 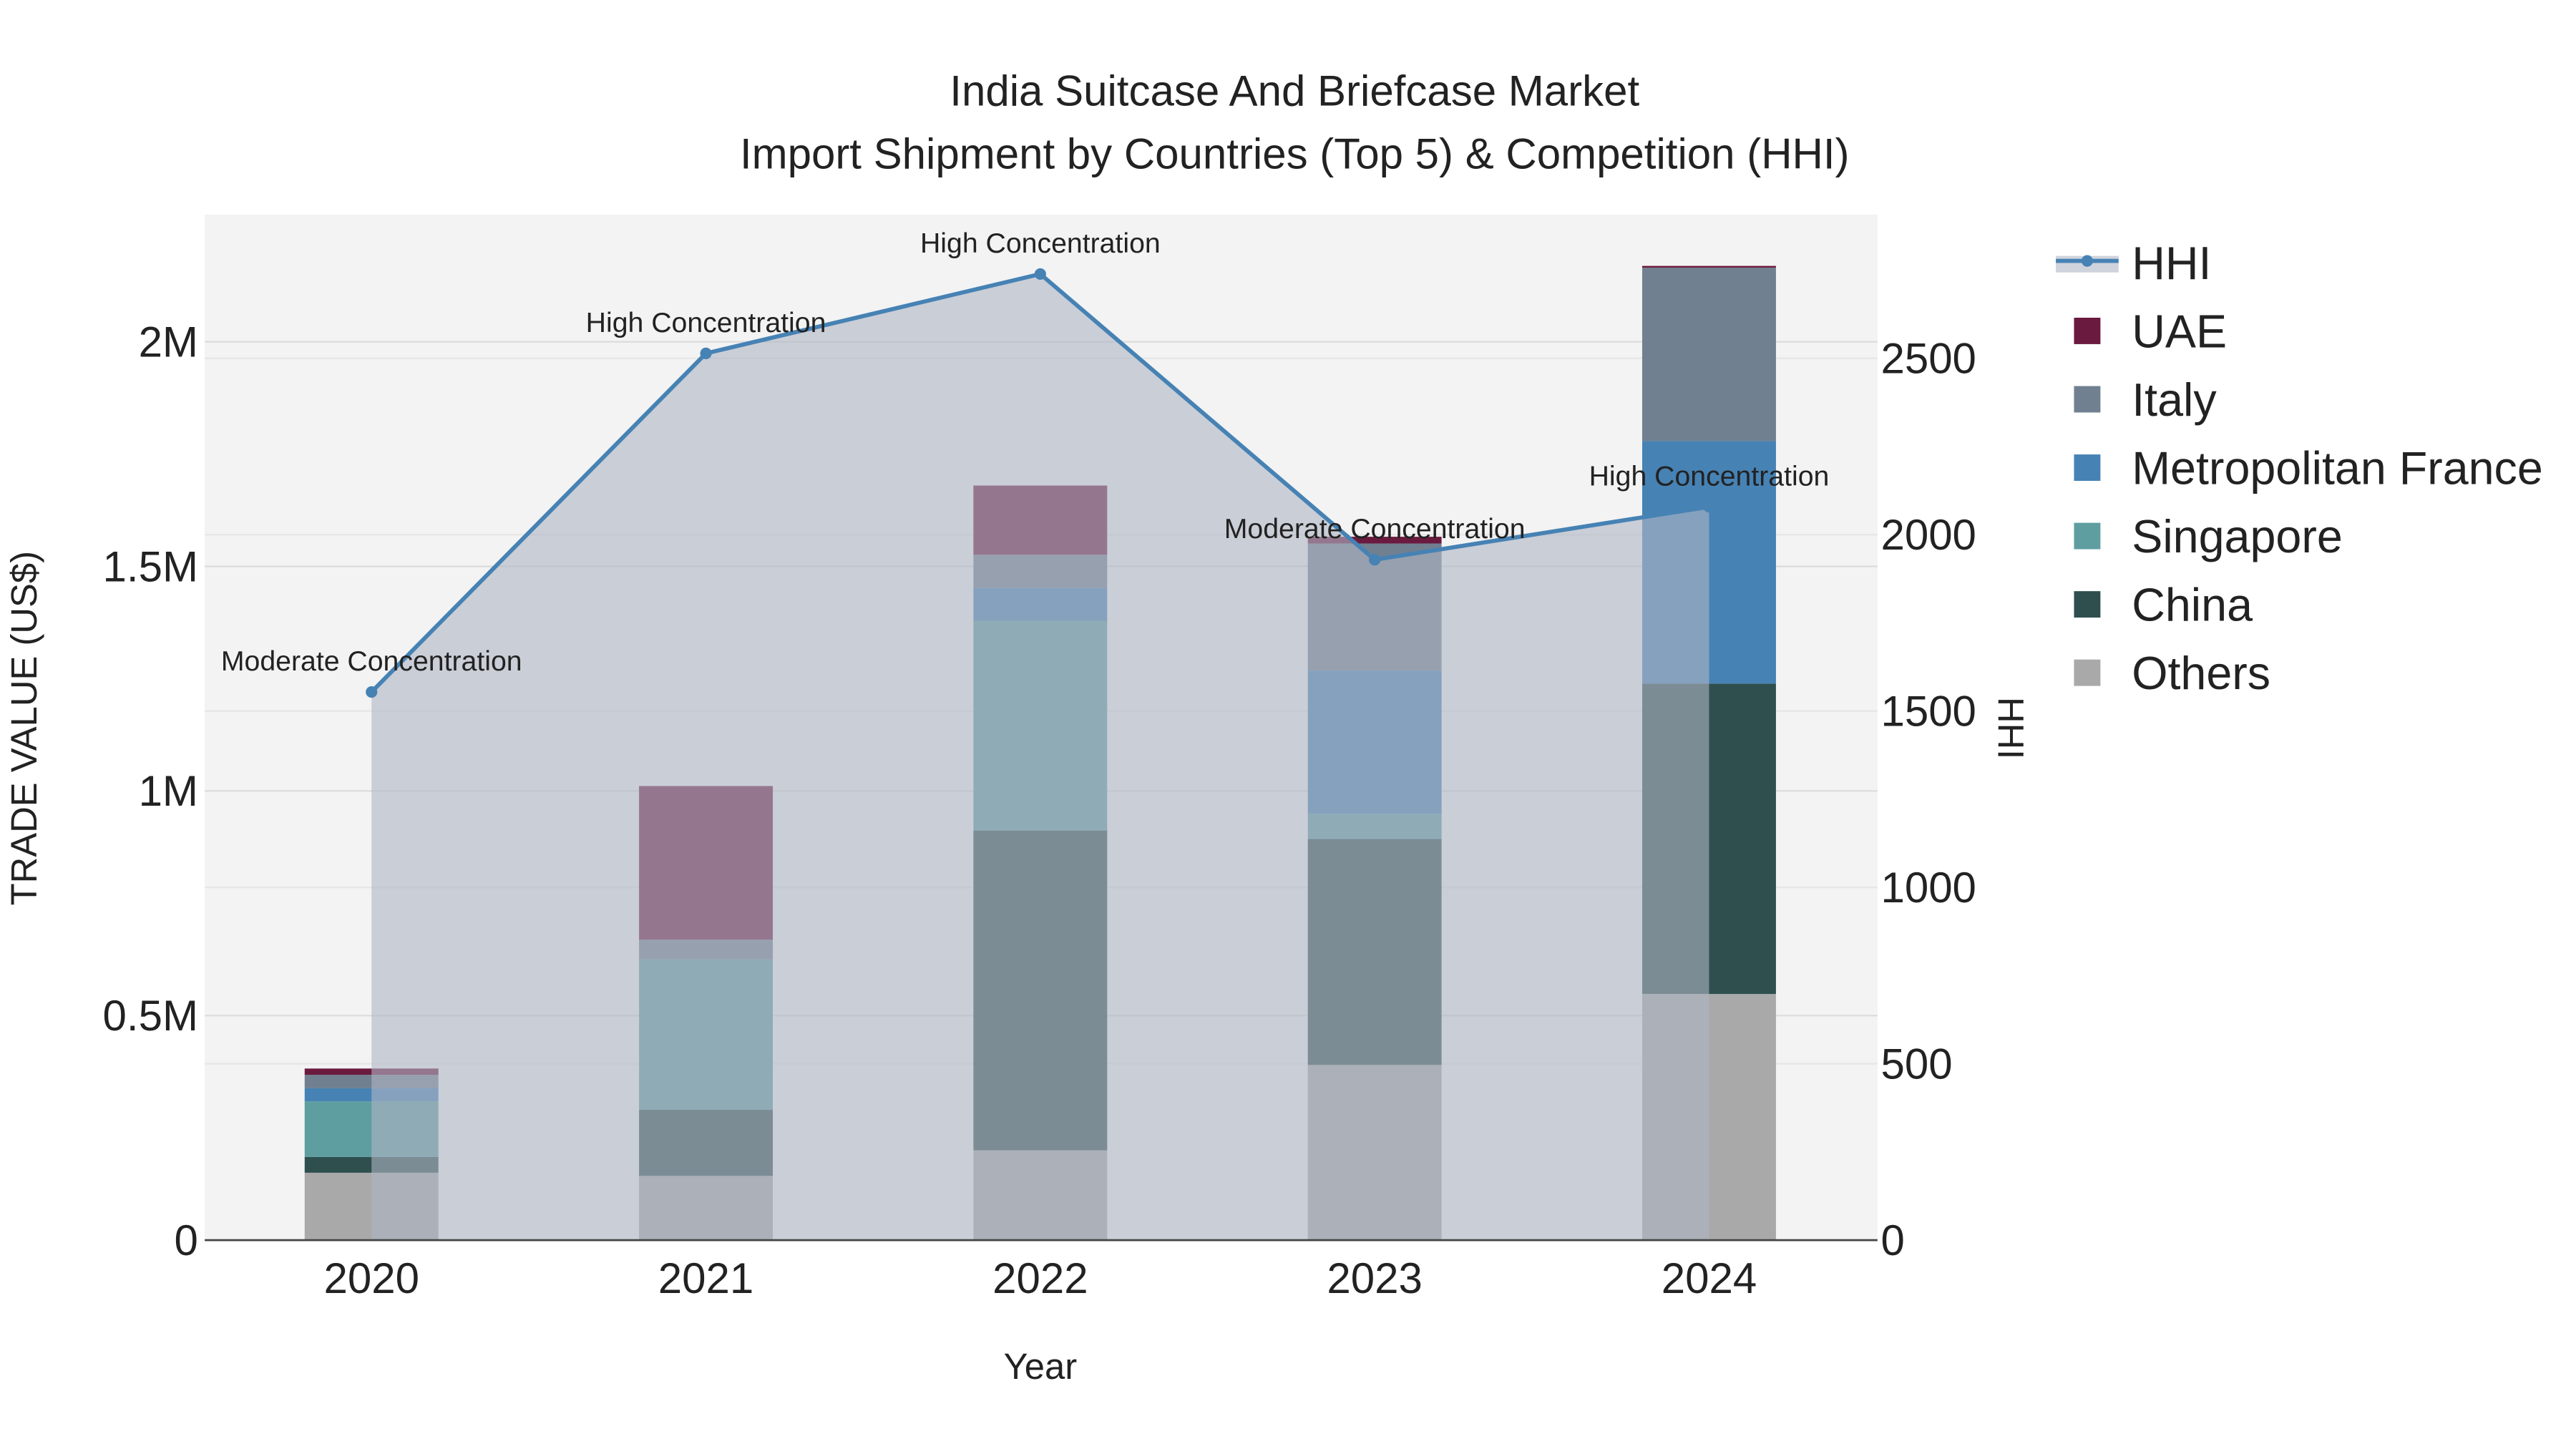 I want to click on legend-label: HHI, so click(x=2171, y=263).